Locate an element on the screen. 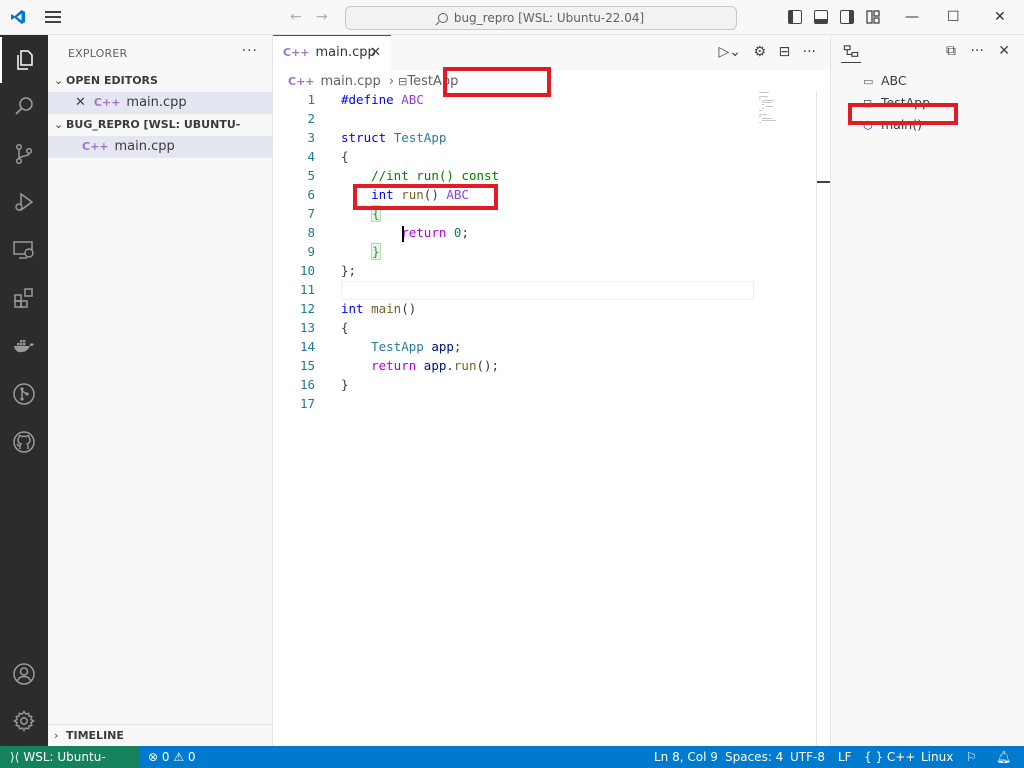 This screenshot has width=1024, height=768. git-graph-icon is located at coordinates (24, 394).